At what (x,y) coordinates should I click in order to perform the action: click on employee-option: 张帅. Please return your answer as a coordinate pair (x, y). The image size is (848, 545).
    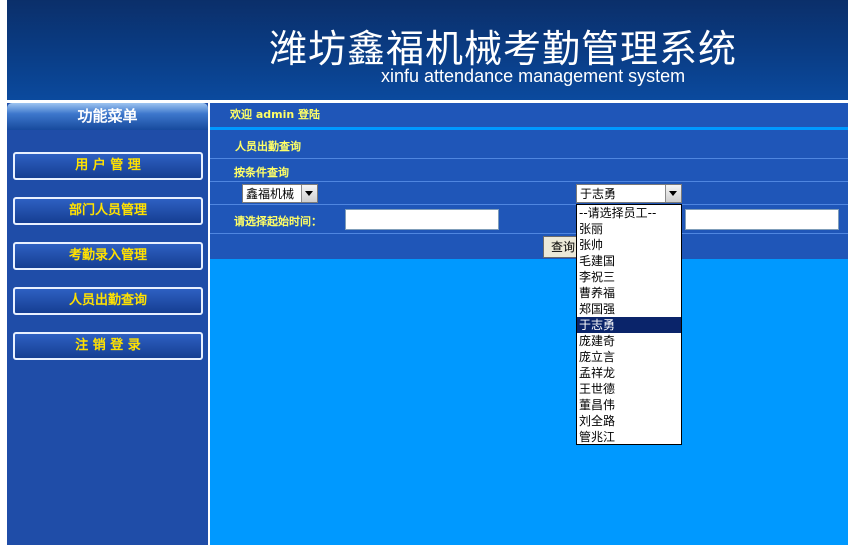
    Looking at the image, I should click on (629, 245).